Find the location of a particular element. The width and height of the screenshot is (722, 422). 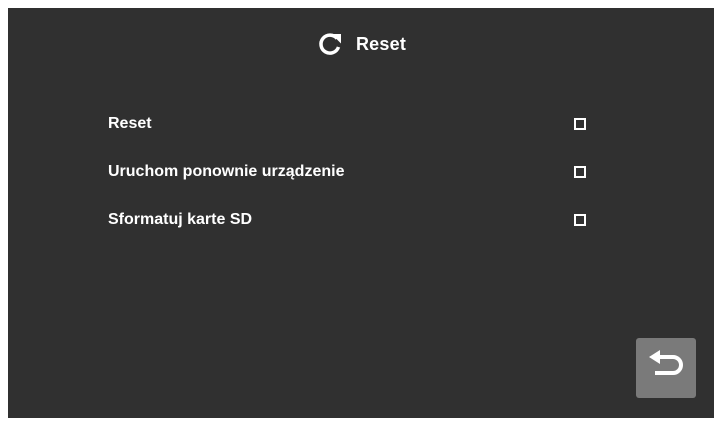

page-title: Reset is located at coordinates (381, 43).